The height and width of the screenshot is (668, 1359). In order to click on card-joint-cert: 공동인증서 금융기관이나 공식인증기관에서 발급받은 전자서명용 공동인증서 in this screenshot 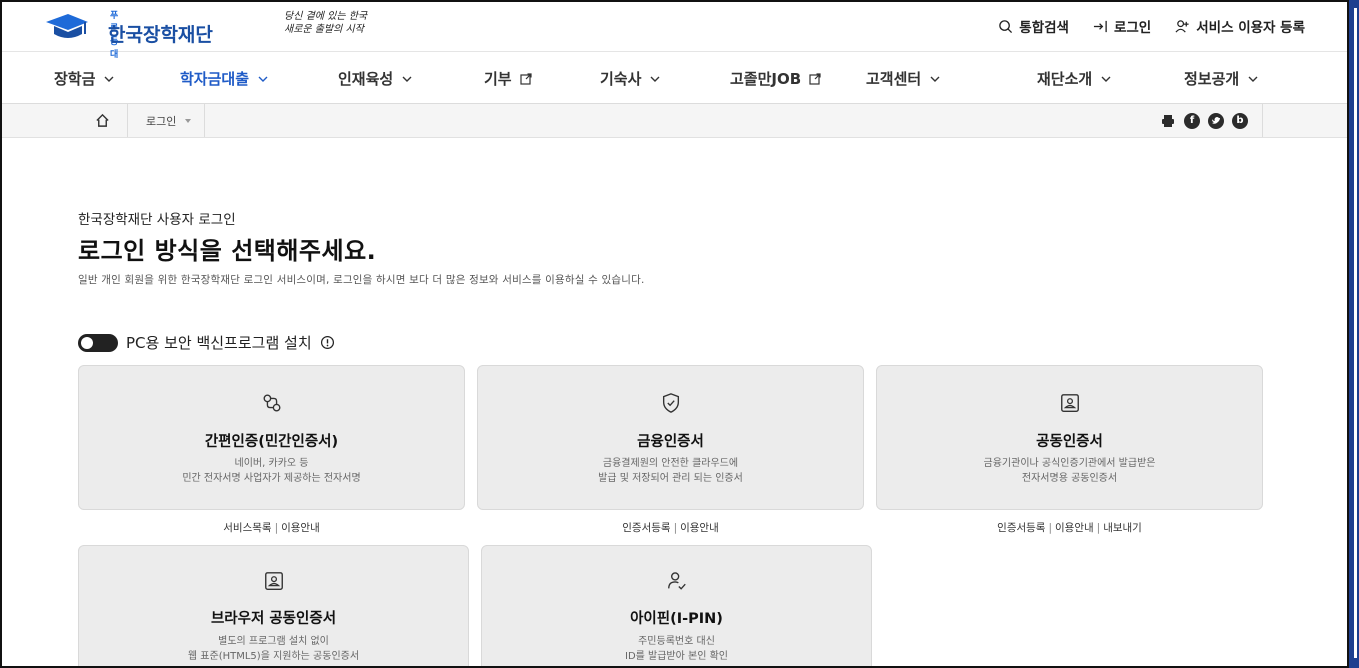, I will do `click(1069, 437)`.